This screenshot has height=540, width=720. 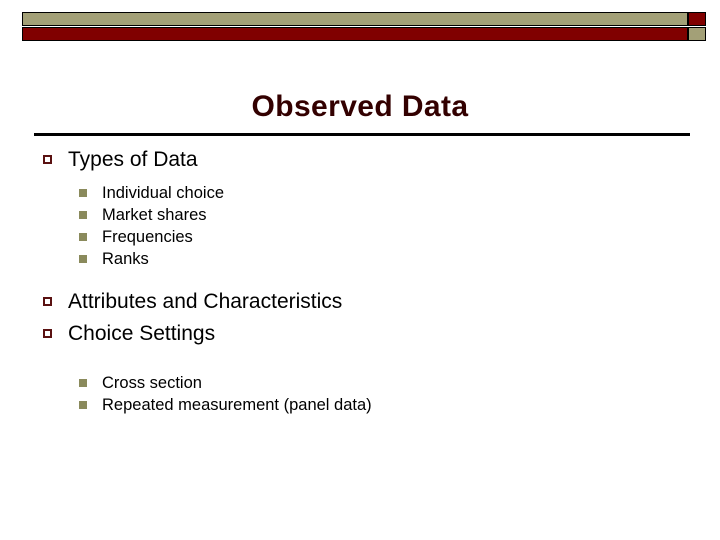 What do you see at coordinates (360, 303) in the screenshot?
I see `bullet-level1: Attributes and Characteristics` at bounding box center [360, 303].